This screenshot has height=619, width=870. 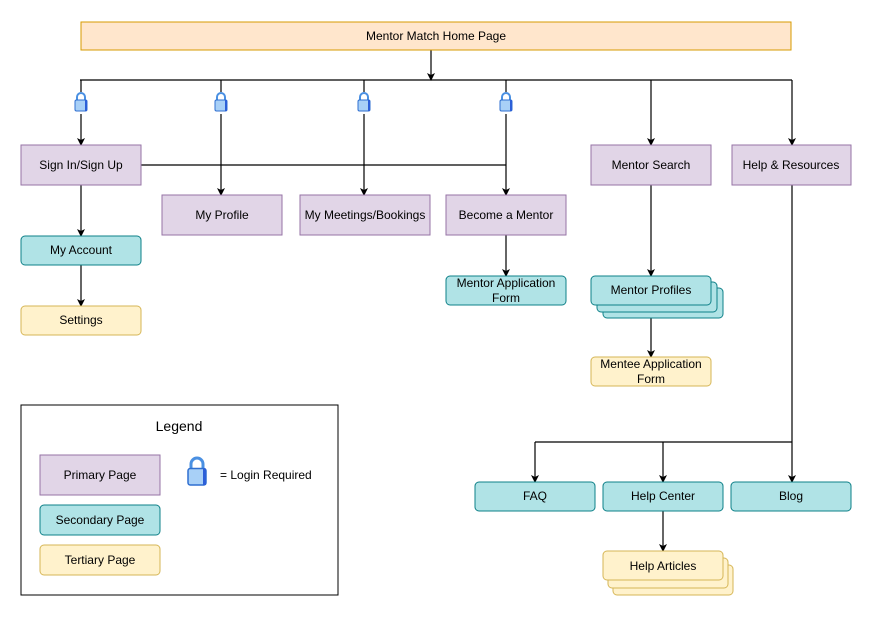 I want to click on svg-text: Mentee Application, so click(x=650, y=364).